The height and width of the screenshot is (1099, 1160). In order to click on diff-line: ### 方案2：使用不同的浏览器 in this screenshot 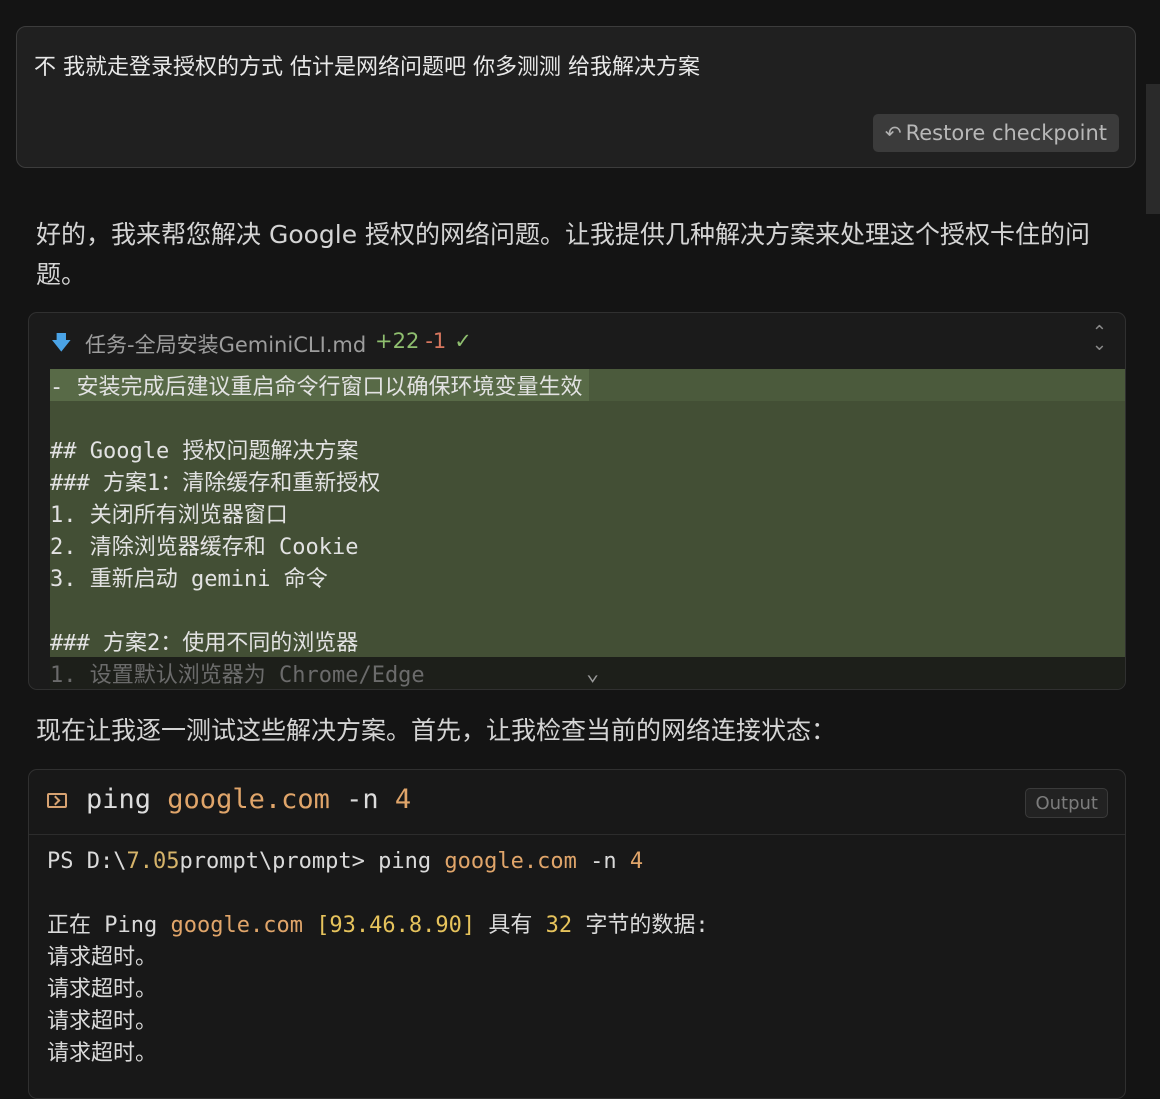, I will do `click(204, 643)`.